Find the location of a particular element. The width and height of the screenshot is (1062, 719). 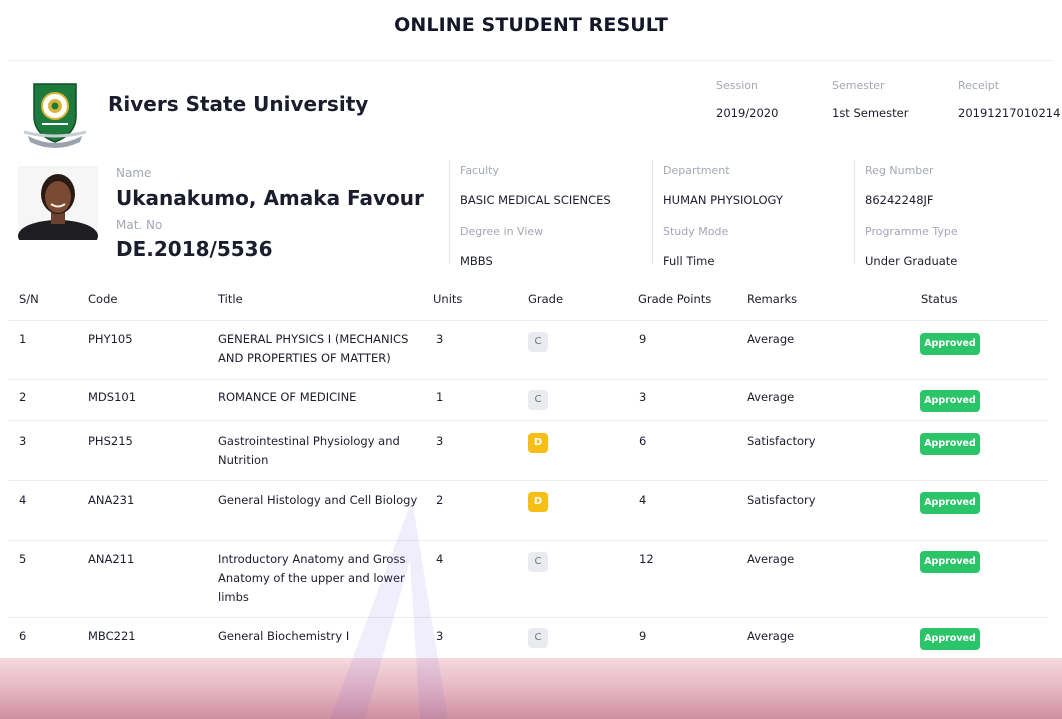

row-title: General Histology and Cell Biology is located at coordinates (318, 500).